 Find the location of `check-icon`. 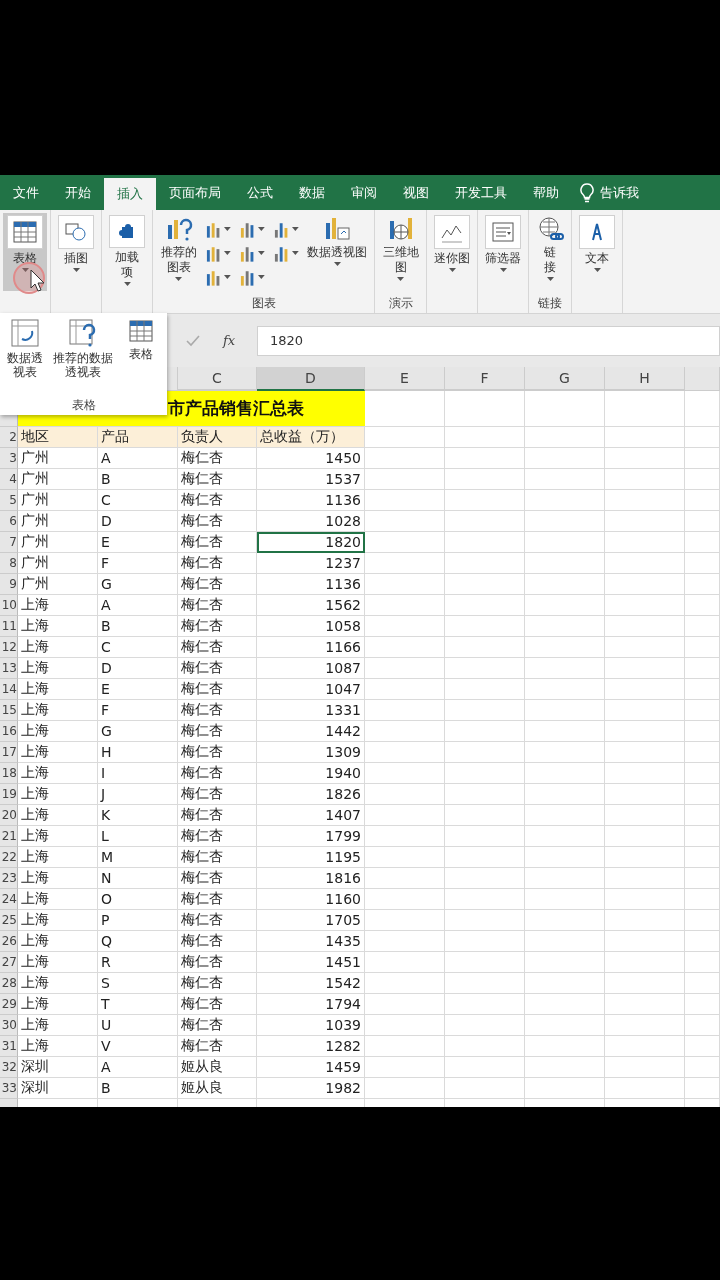

check-icon is located at coordinates (193, 340).